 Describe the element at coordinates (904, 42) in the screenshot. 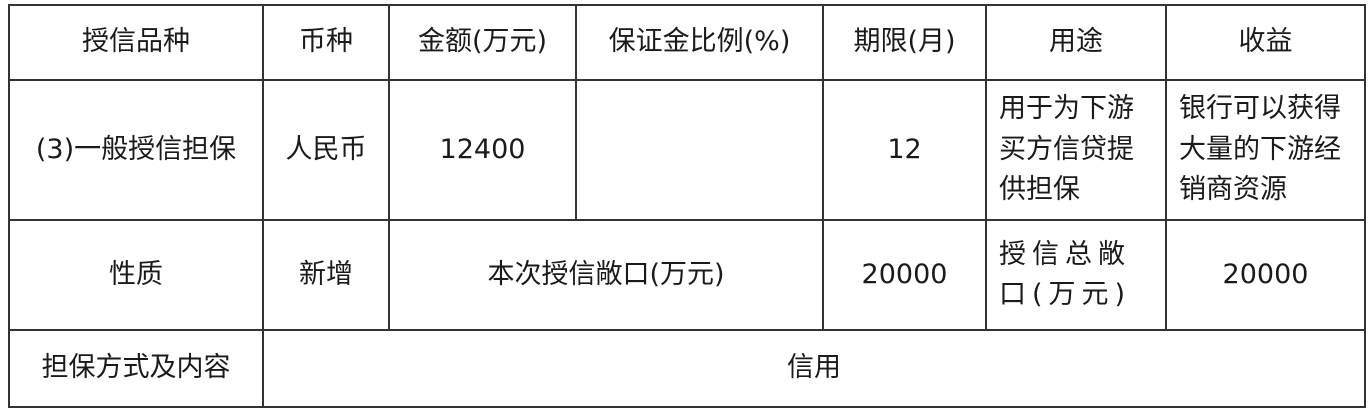

I see `header-term: 期限(月)` at that location.